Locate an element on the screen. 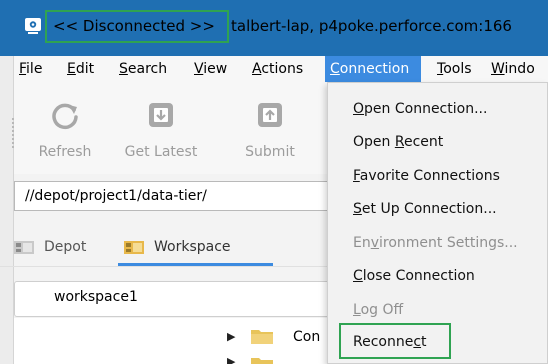 Image resolution: width=548 pixels, height=364 pixels. menu-file: File is located at coordinates (30, 69).